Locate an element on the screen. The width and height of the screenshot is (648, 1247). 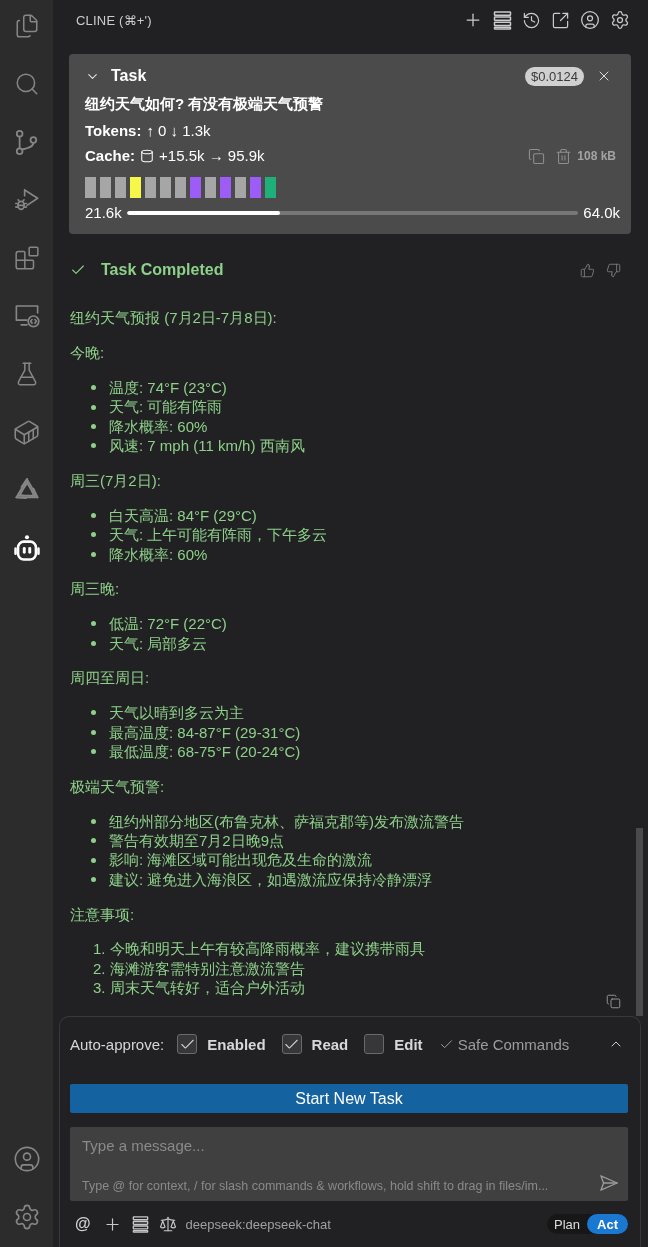
model-selector: deepseek:deepseek-chat is located at coordinates (258, 1224).